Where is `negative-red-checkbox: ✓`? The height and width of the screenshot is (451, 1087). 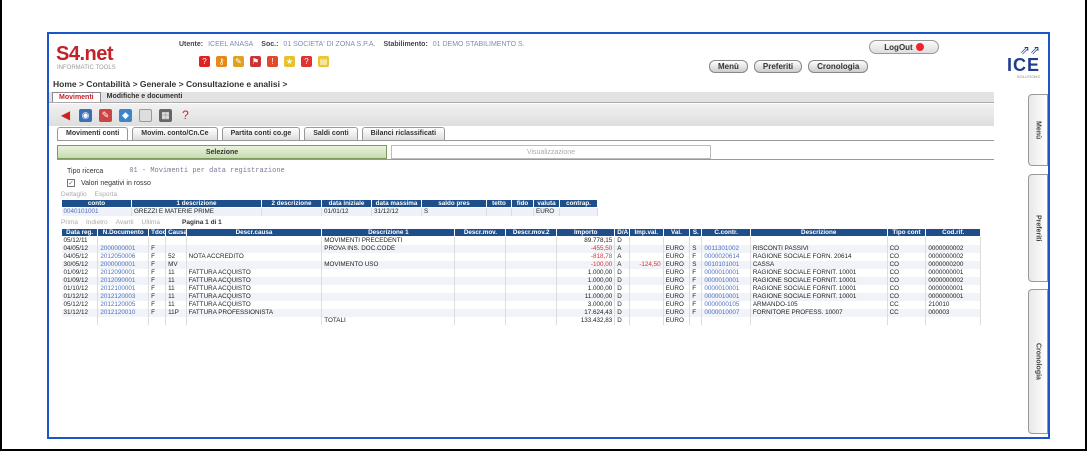
negative-red-checkbox: ✓ is located at coordinates (71, 183).